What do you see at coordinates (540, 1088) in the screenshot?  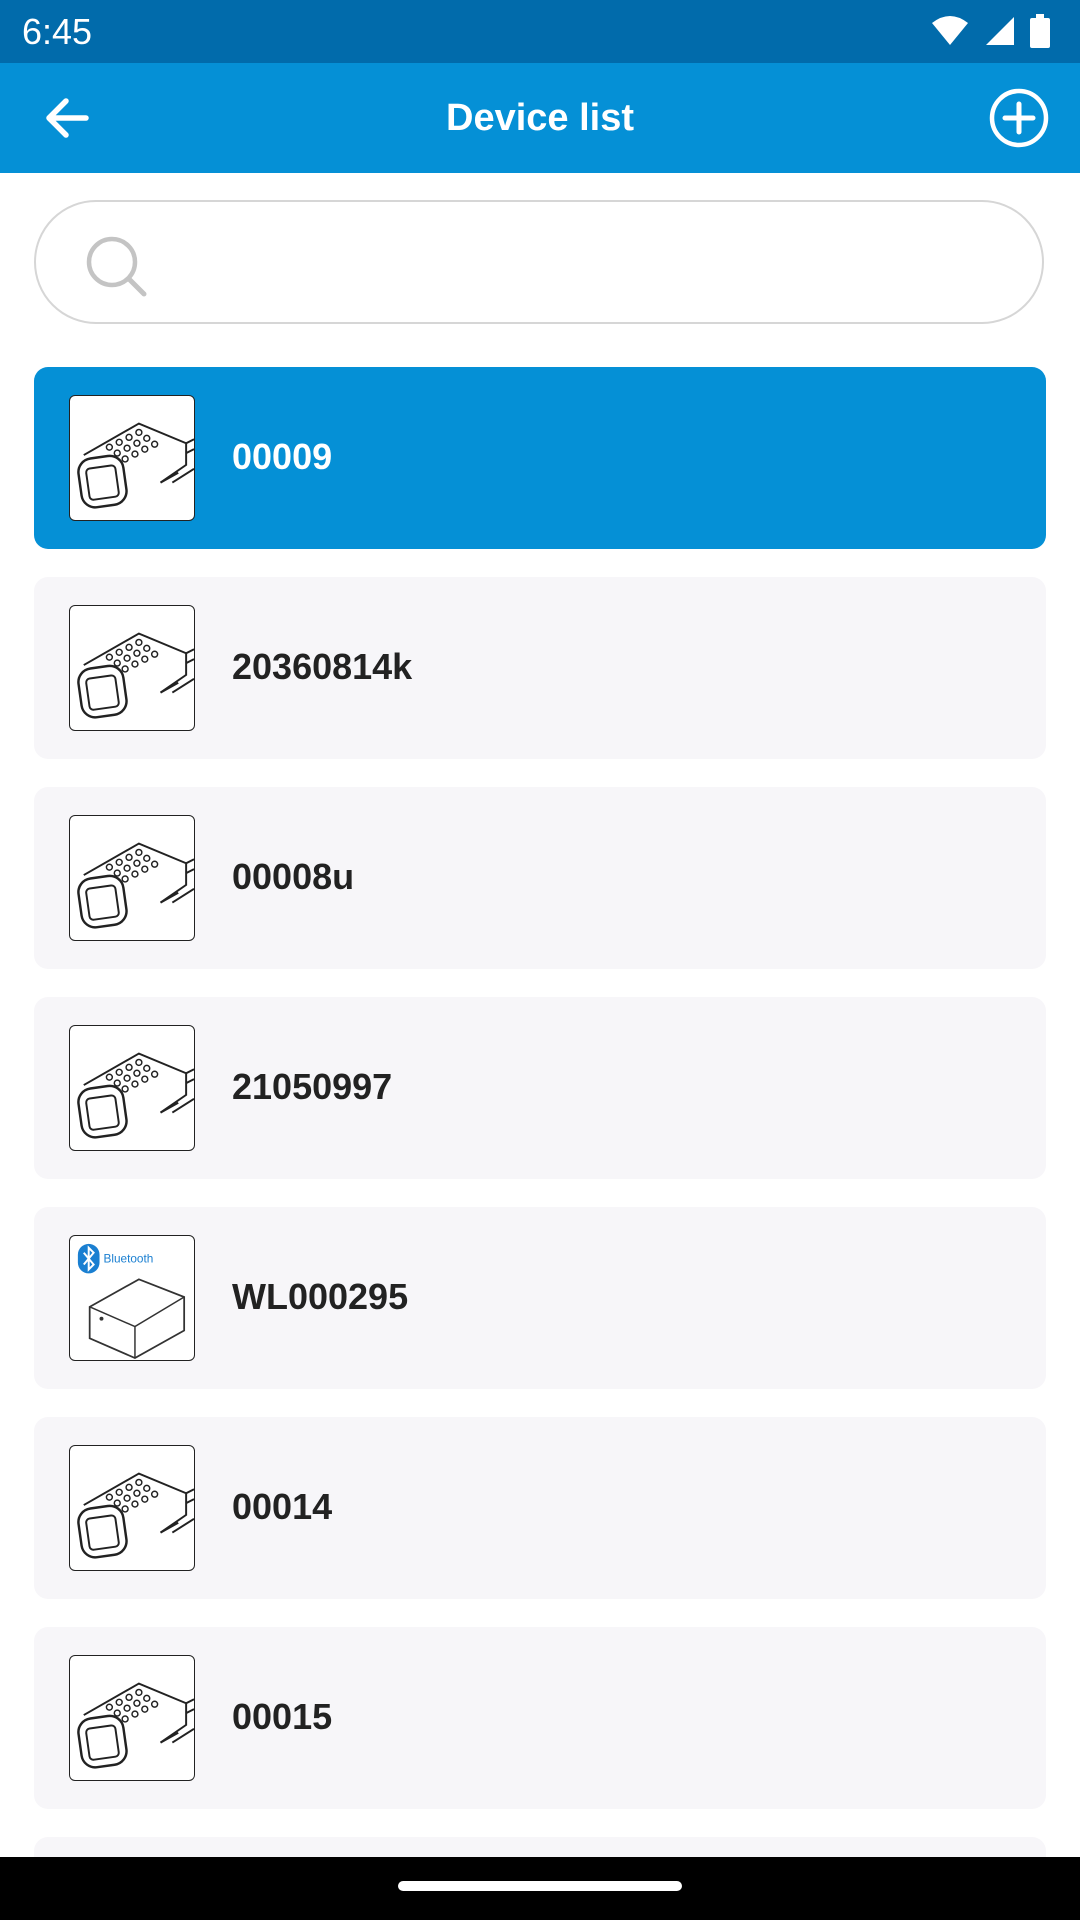 I see `device-item: 21050997` at bounding box center [540, 1088].